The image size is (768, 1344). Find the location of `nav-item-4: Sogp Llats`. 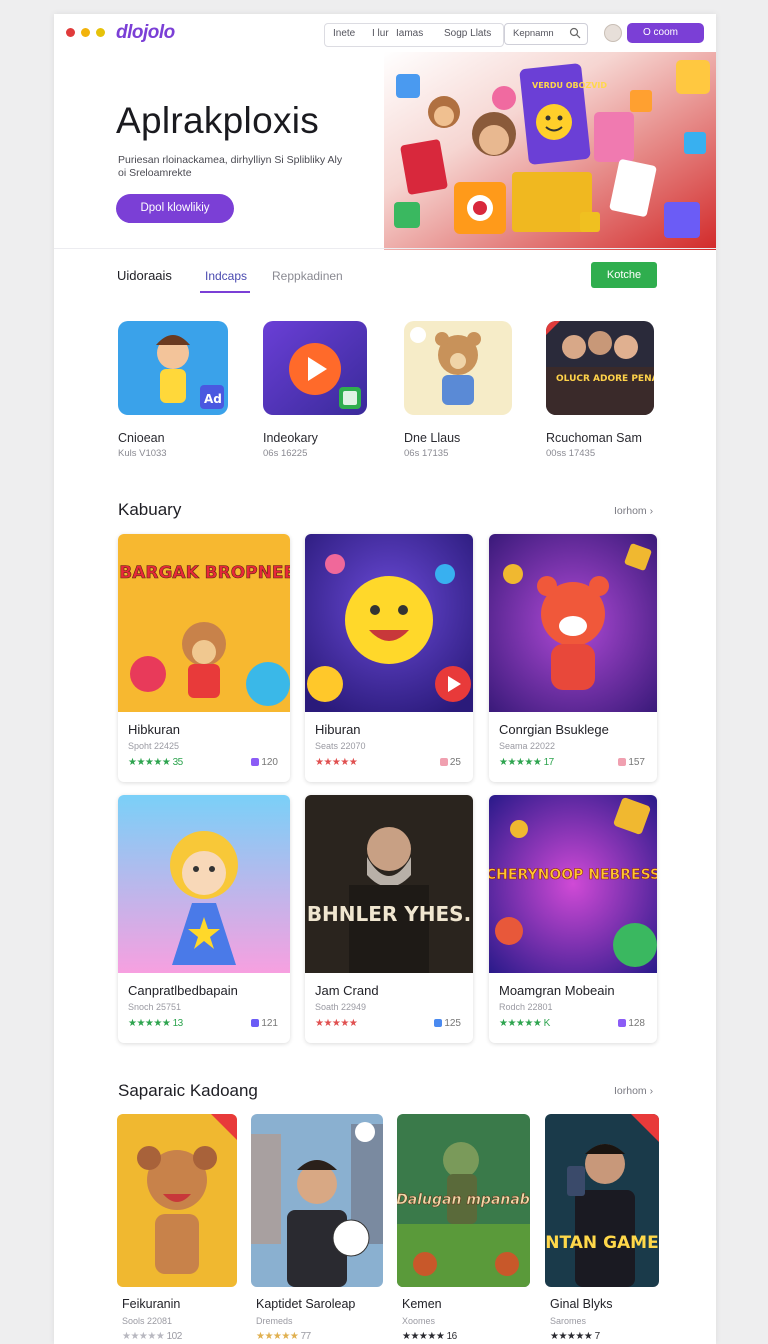

nav-item-4: Sogp Llats is located at coordinates (467, 33).